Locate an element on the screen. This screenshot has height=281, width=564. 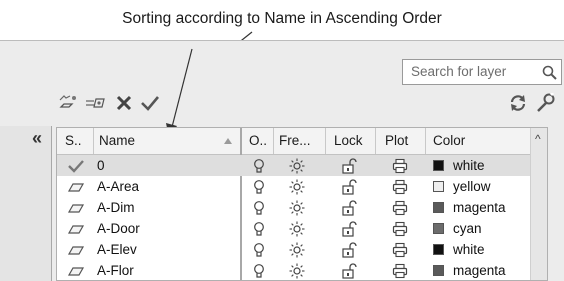
settings-icon is located at coordinates (545, 103).